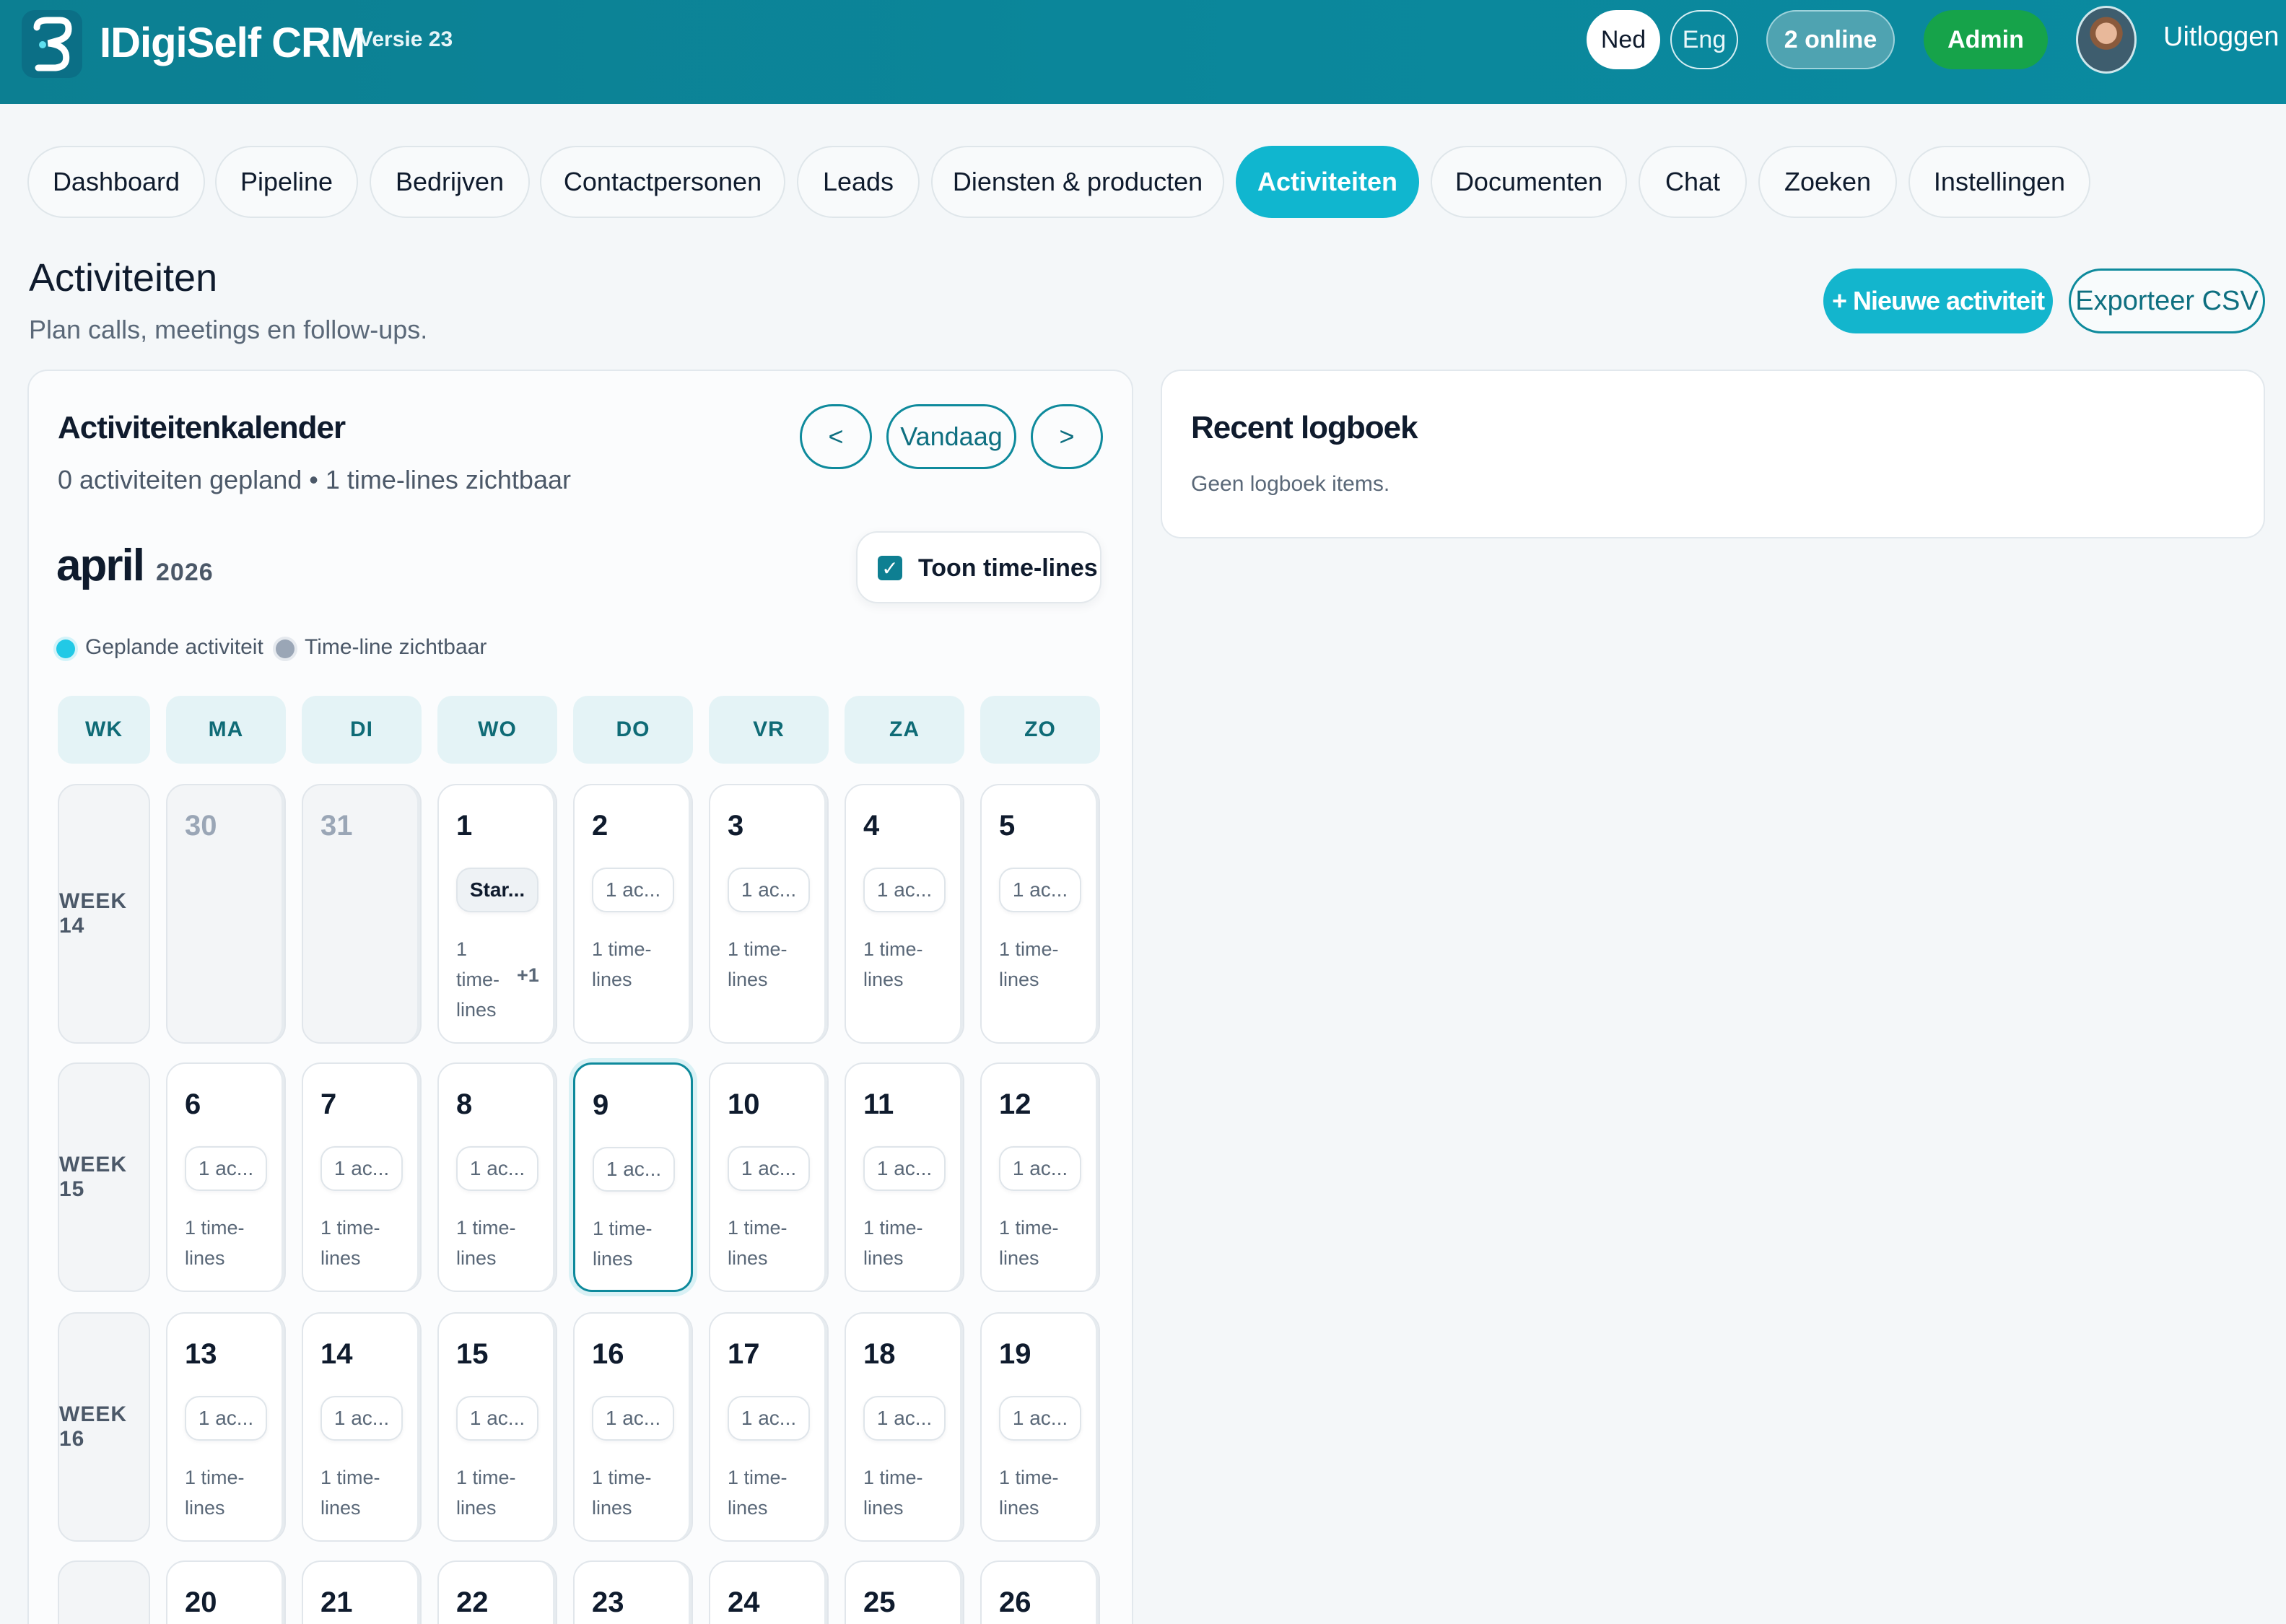 The width and height of the screenshot is (2286, 1624). What do you see at coordinates (836, 436) in the screenshot?
I see `previous-month-button: <` at bounding box center [836, 436].